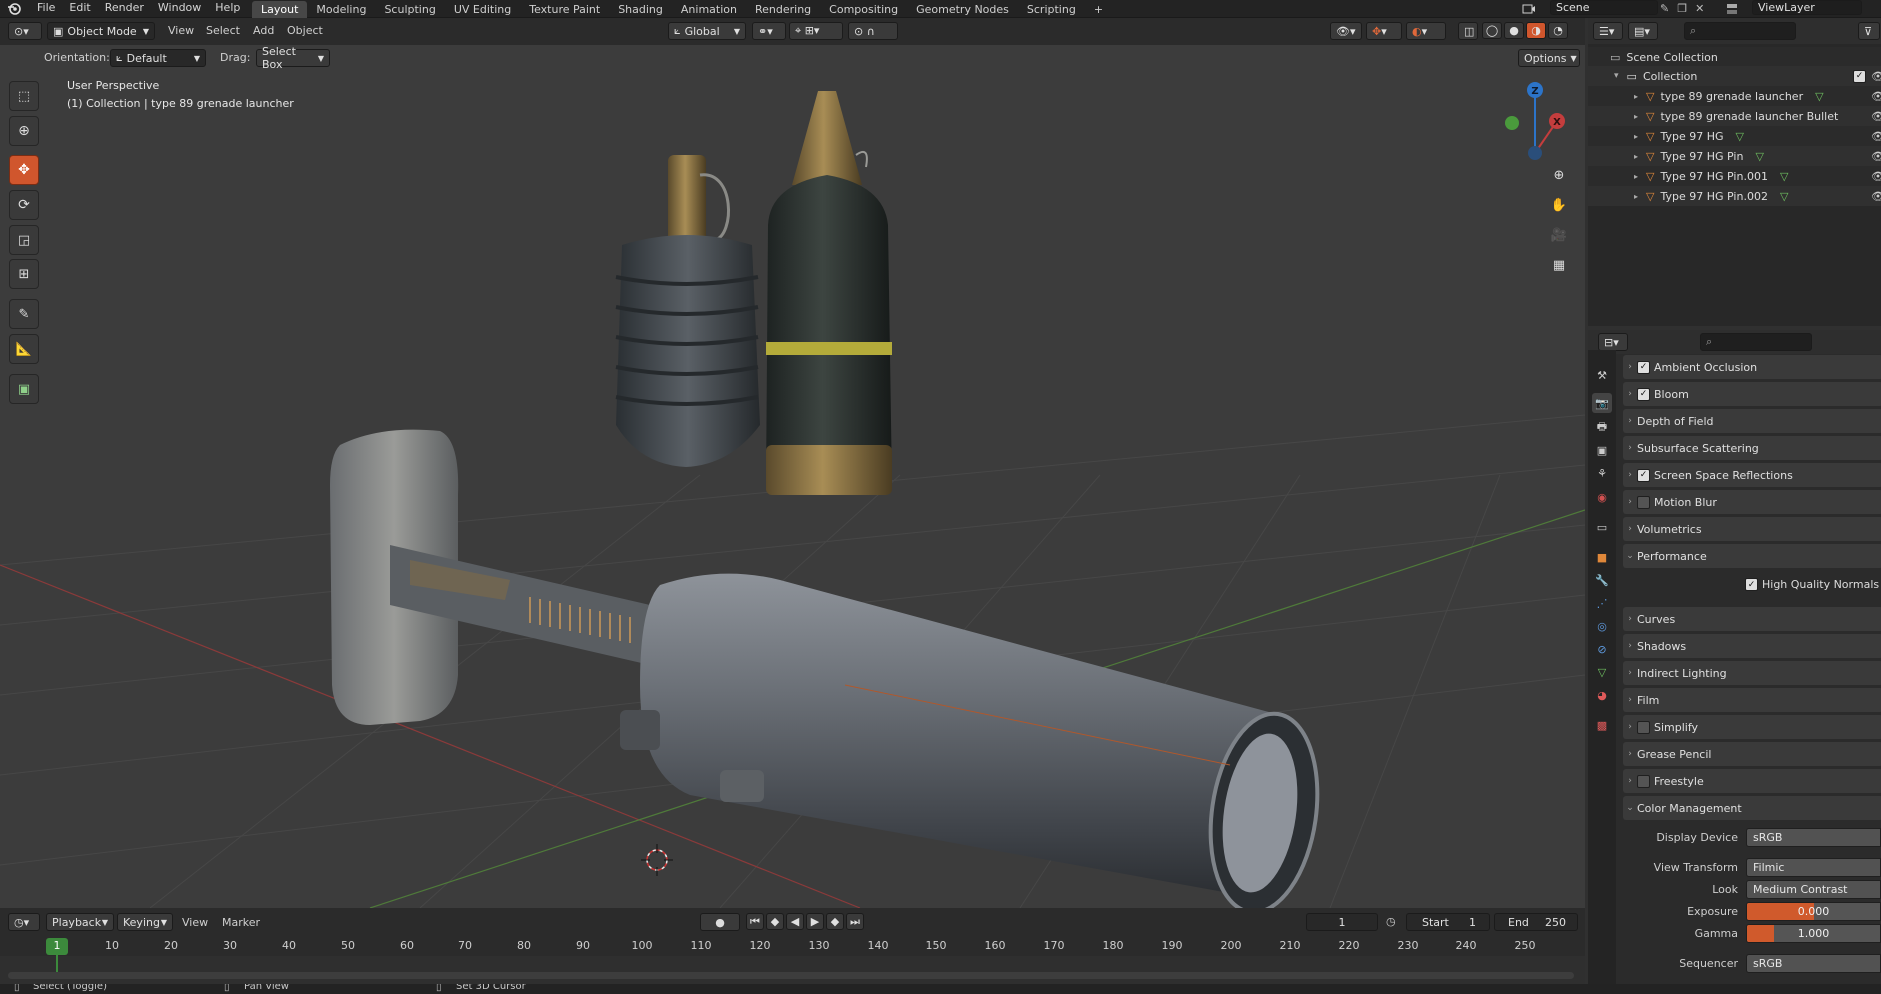 The width and height of the screenshot is (1881, 994). What do you see at coordinates (227, 8) in the screenshot?
I see `menu-help: Help` at bounding box center [227, 8].